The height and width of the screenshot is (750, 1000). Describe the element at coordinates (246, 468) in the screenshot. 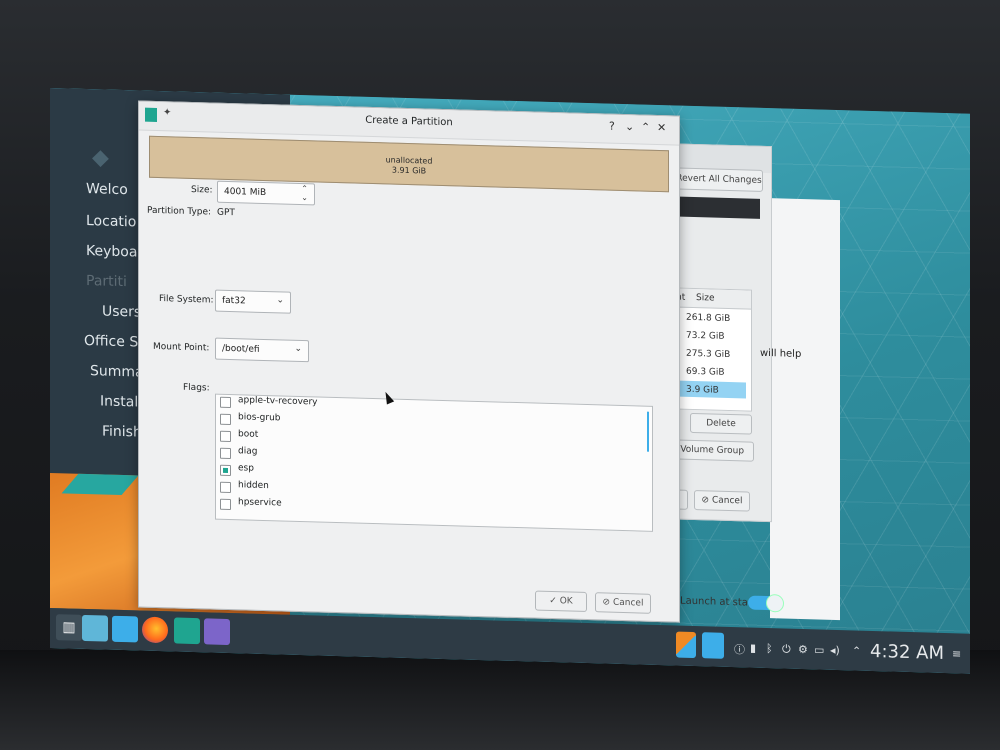

I see `flag-label: esp` at that location.